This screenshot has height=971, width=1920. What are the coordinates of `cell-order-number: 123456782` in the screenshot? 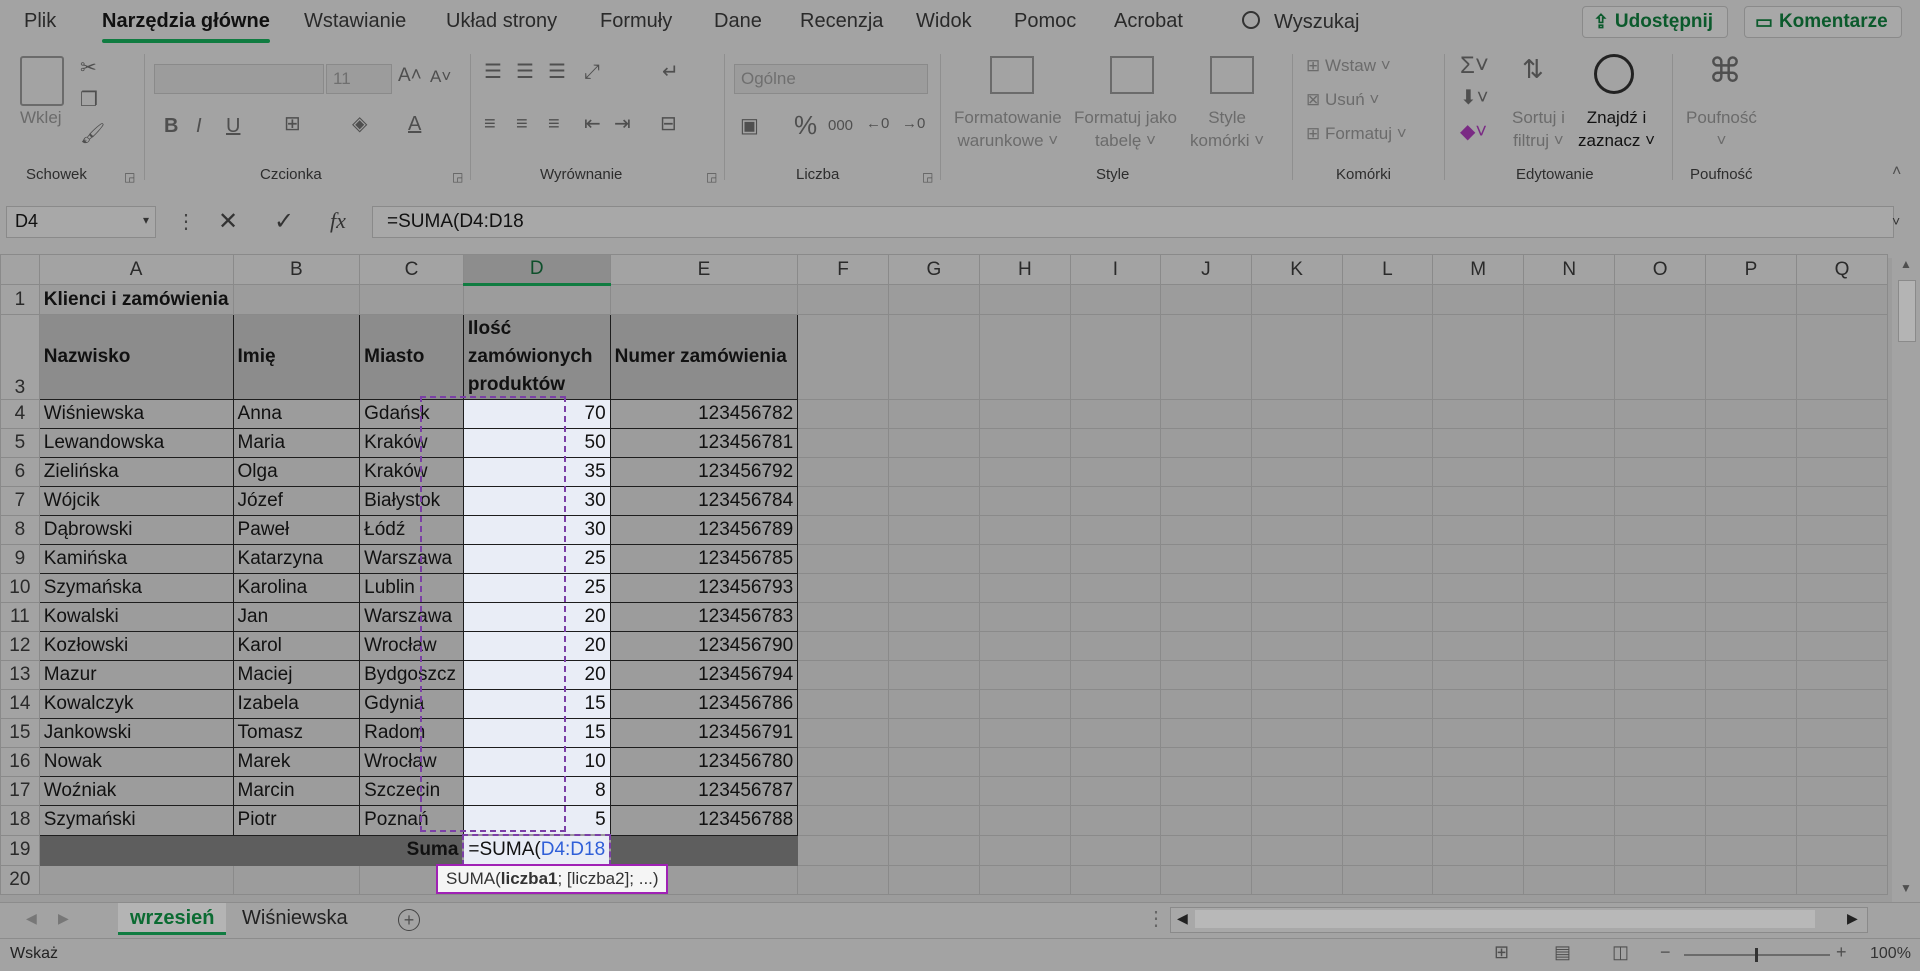 It's located at (704, 414).